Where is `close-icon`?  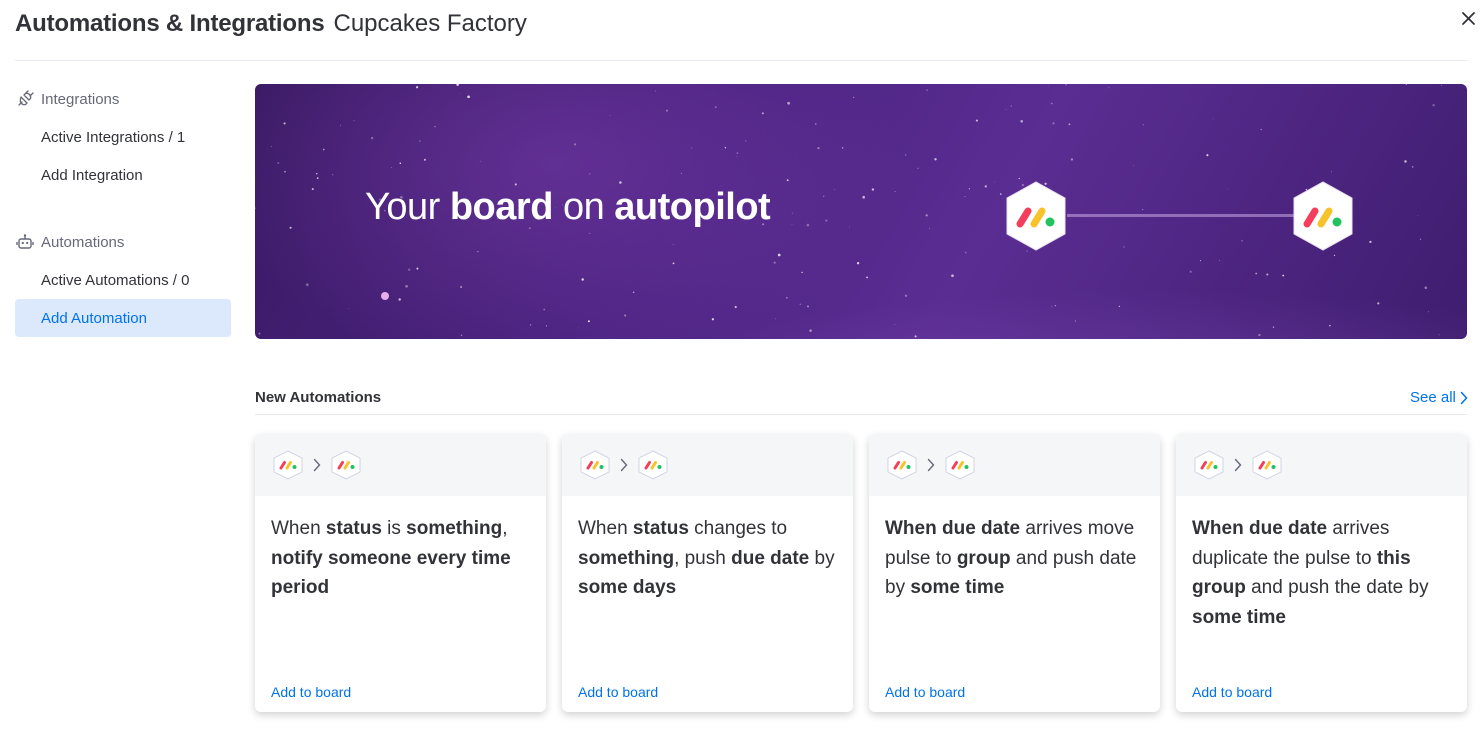
close-icon is located at coordinates (1468, 18).